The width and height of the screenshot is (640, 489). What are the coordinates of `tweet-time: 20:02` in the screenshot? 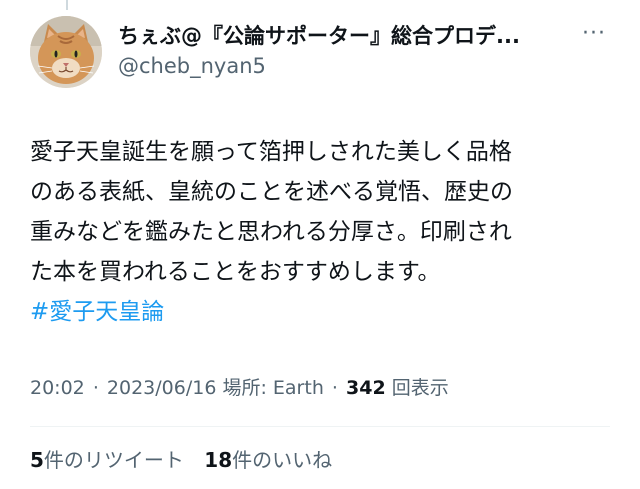 It's located at (57, 388).